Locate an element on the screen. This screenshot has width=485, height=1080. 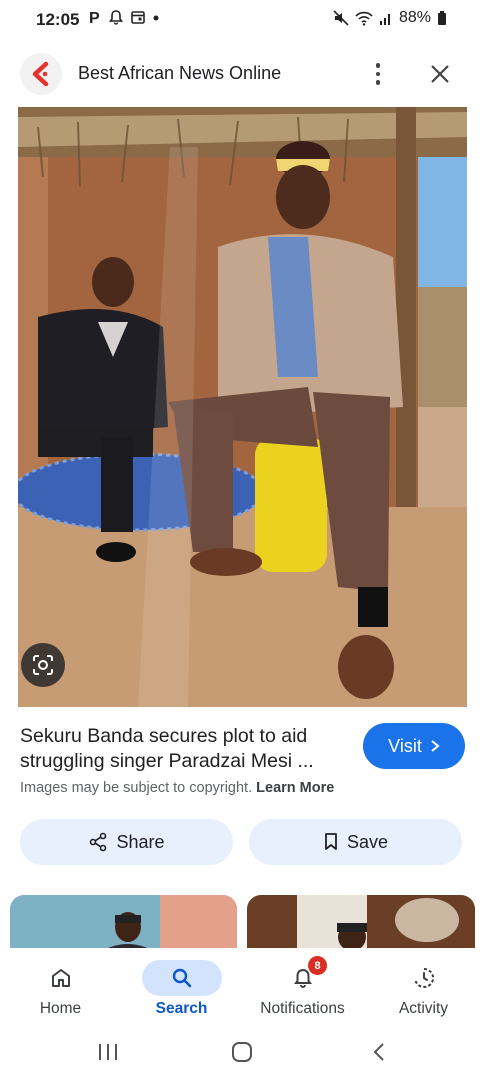
site-title: Best African News Online is located at coordinates (179, 73).